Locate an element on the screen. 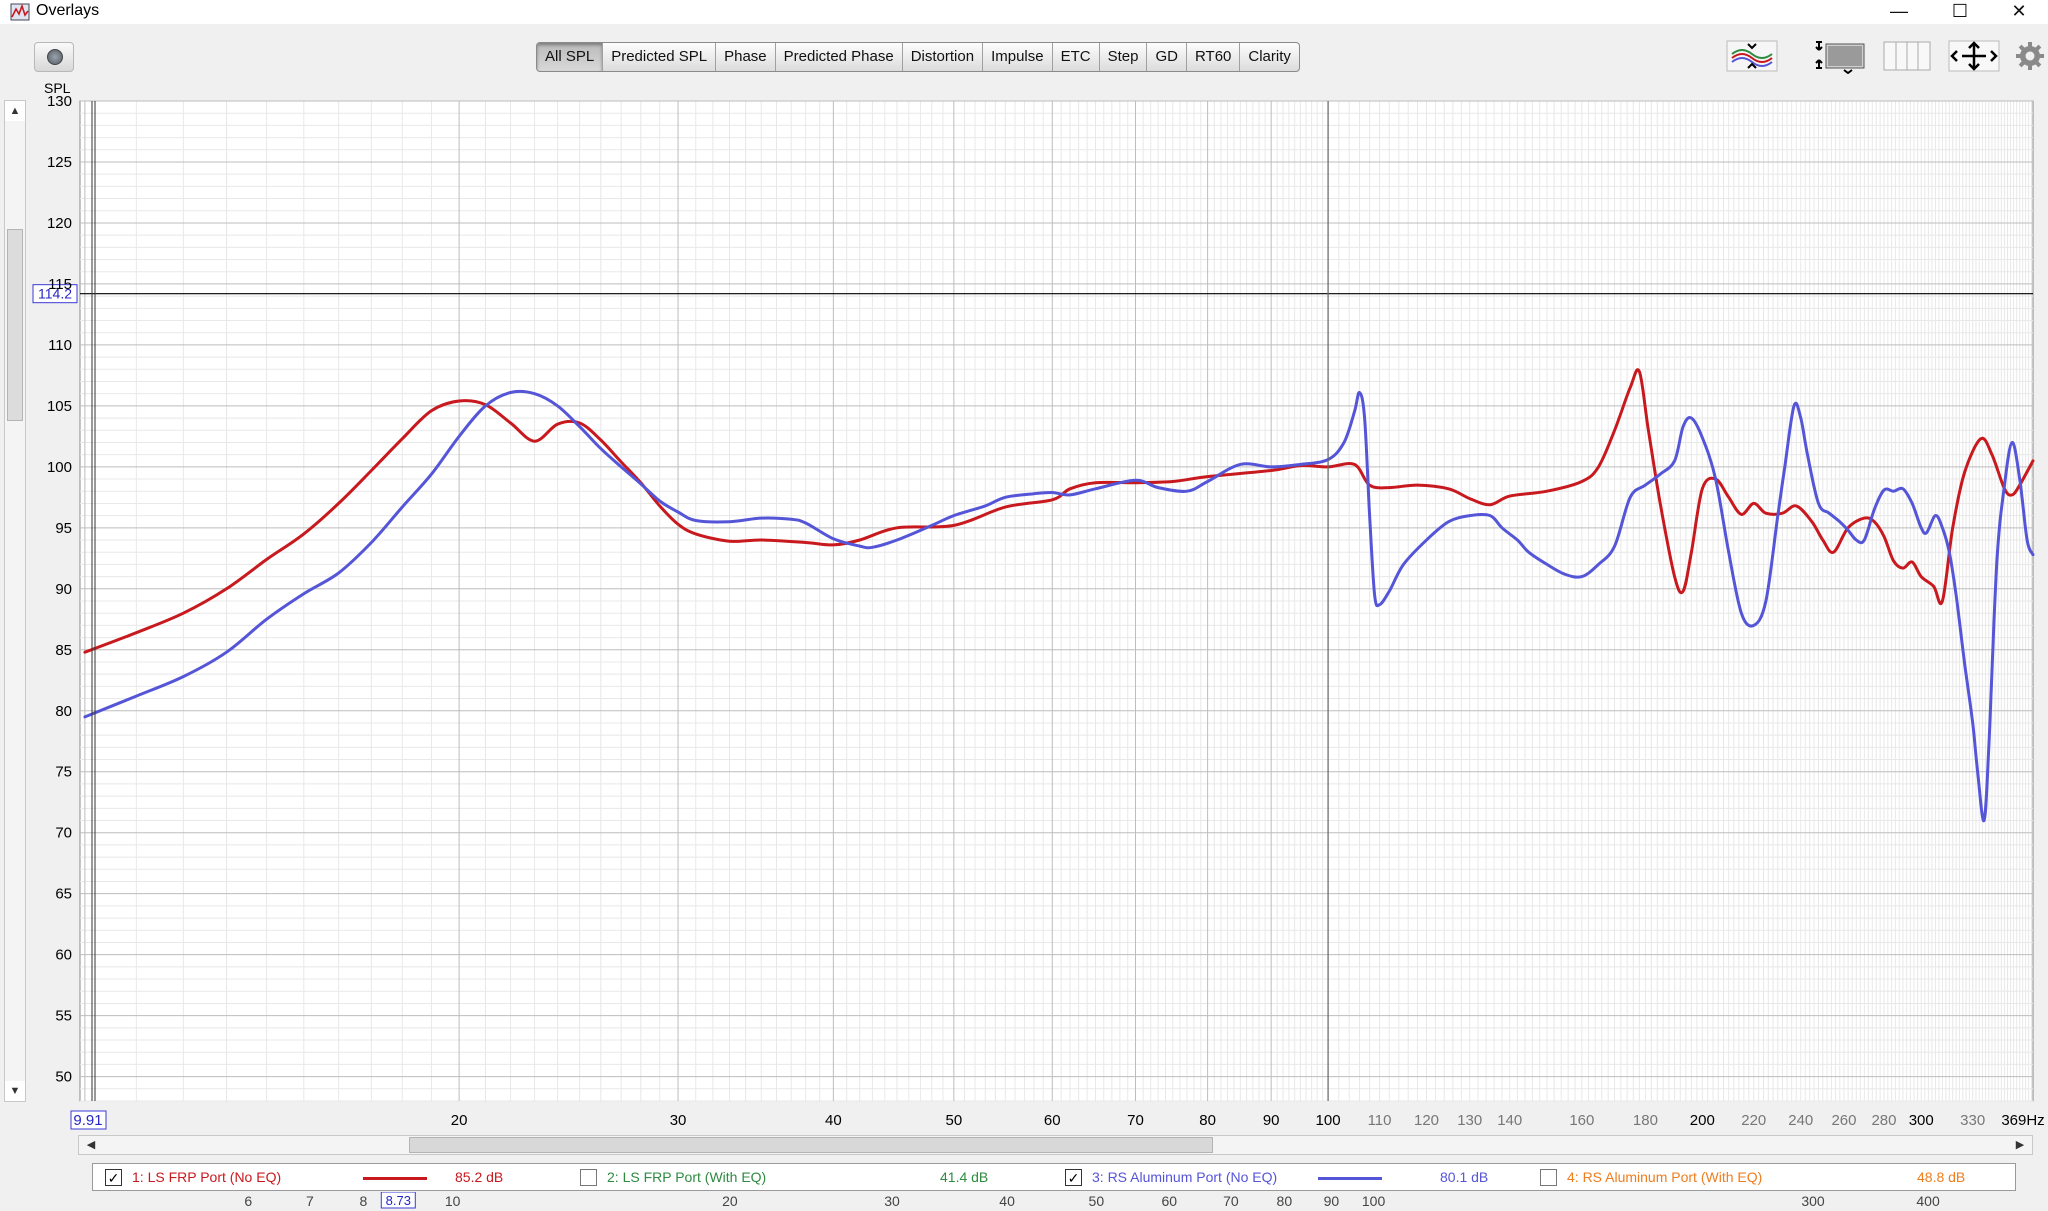  legend-label: 4: RS Aluminum Port (With EQ) is located at coordinates (1664, 1177).